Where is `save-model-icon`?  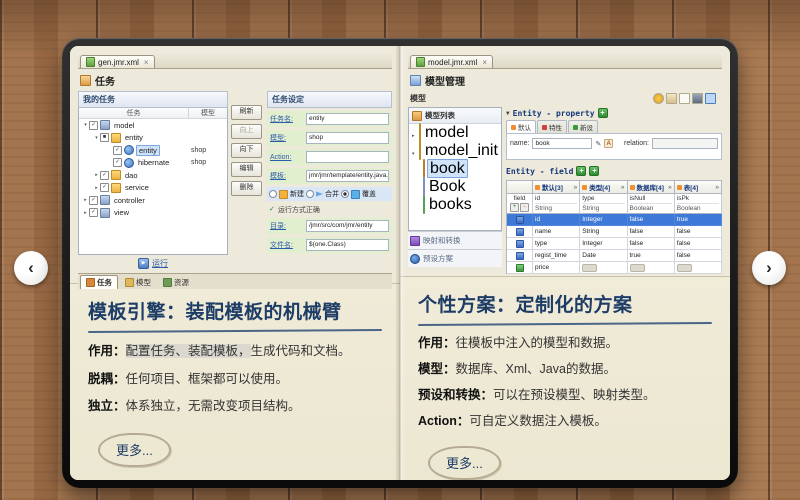
save-model-icon is located at coordinates (684, 98).